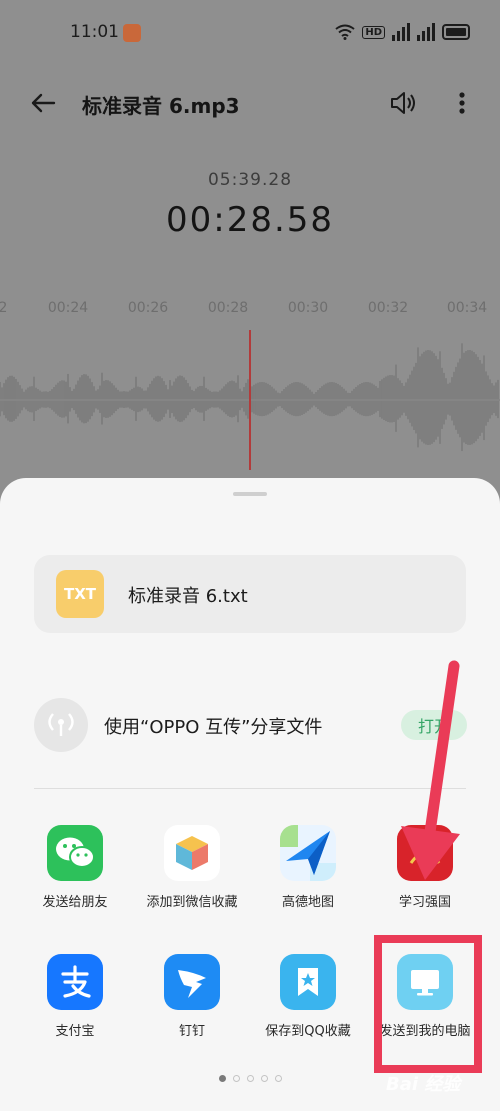 This screenshot has width=500, height=1111. I want to click on app-label: 支付宝, so click(75, 1031).